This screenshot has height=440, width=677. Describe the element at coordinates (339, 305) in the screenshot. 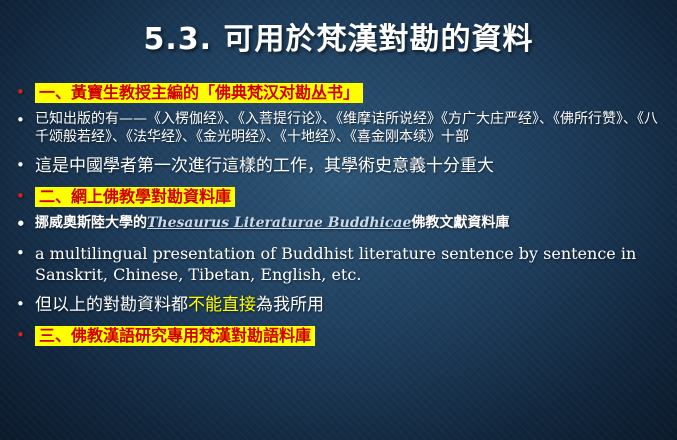

I see `list-item-not-direct: • 但以上的對勘資料都不能直接為我所用` at that location.